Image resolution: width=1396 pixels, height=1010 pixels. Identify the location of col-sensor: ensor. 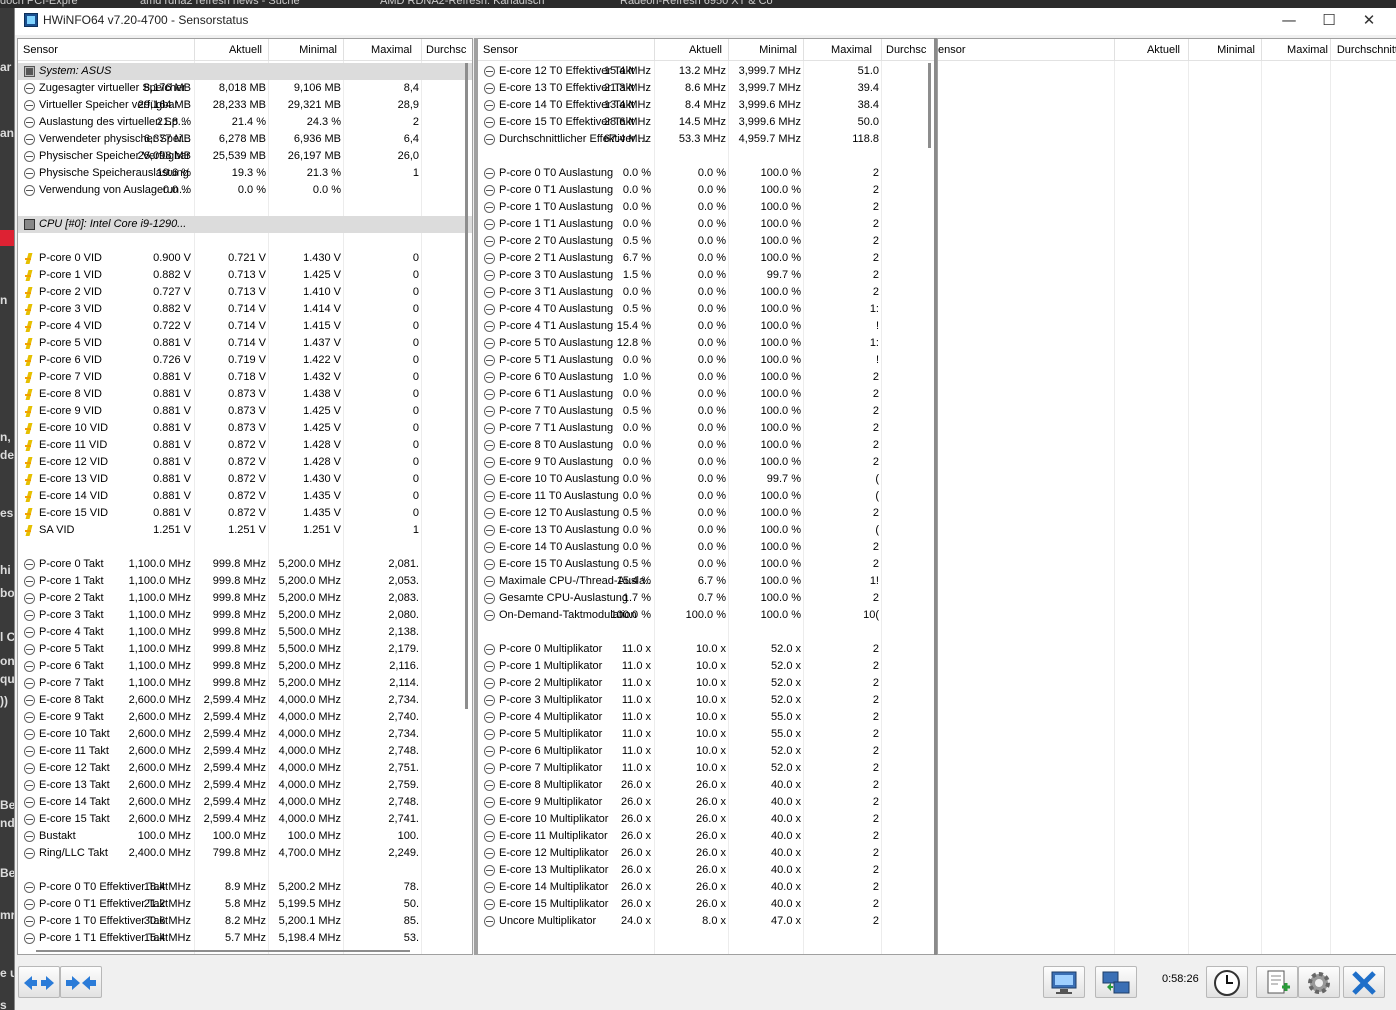
(968, 51).